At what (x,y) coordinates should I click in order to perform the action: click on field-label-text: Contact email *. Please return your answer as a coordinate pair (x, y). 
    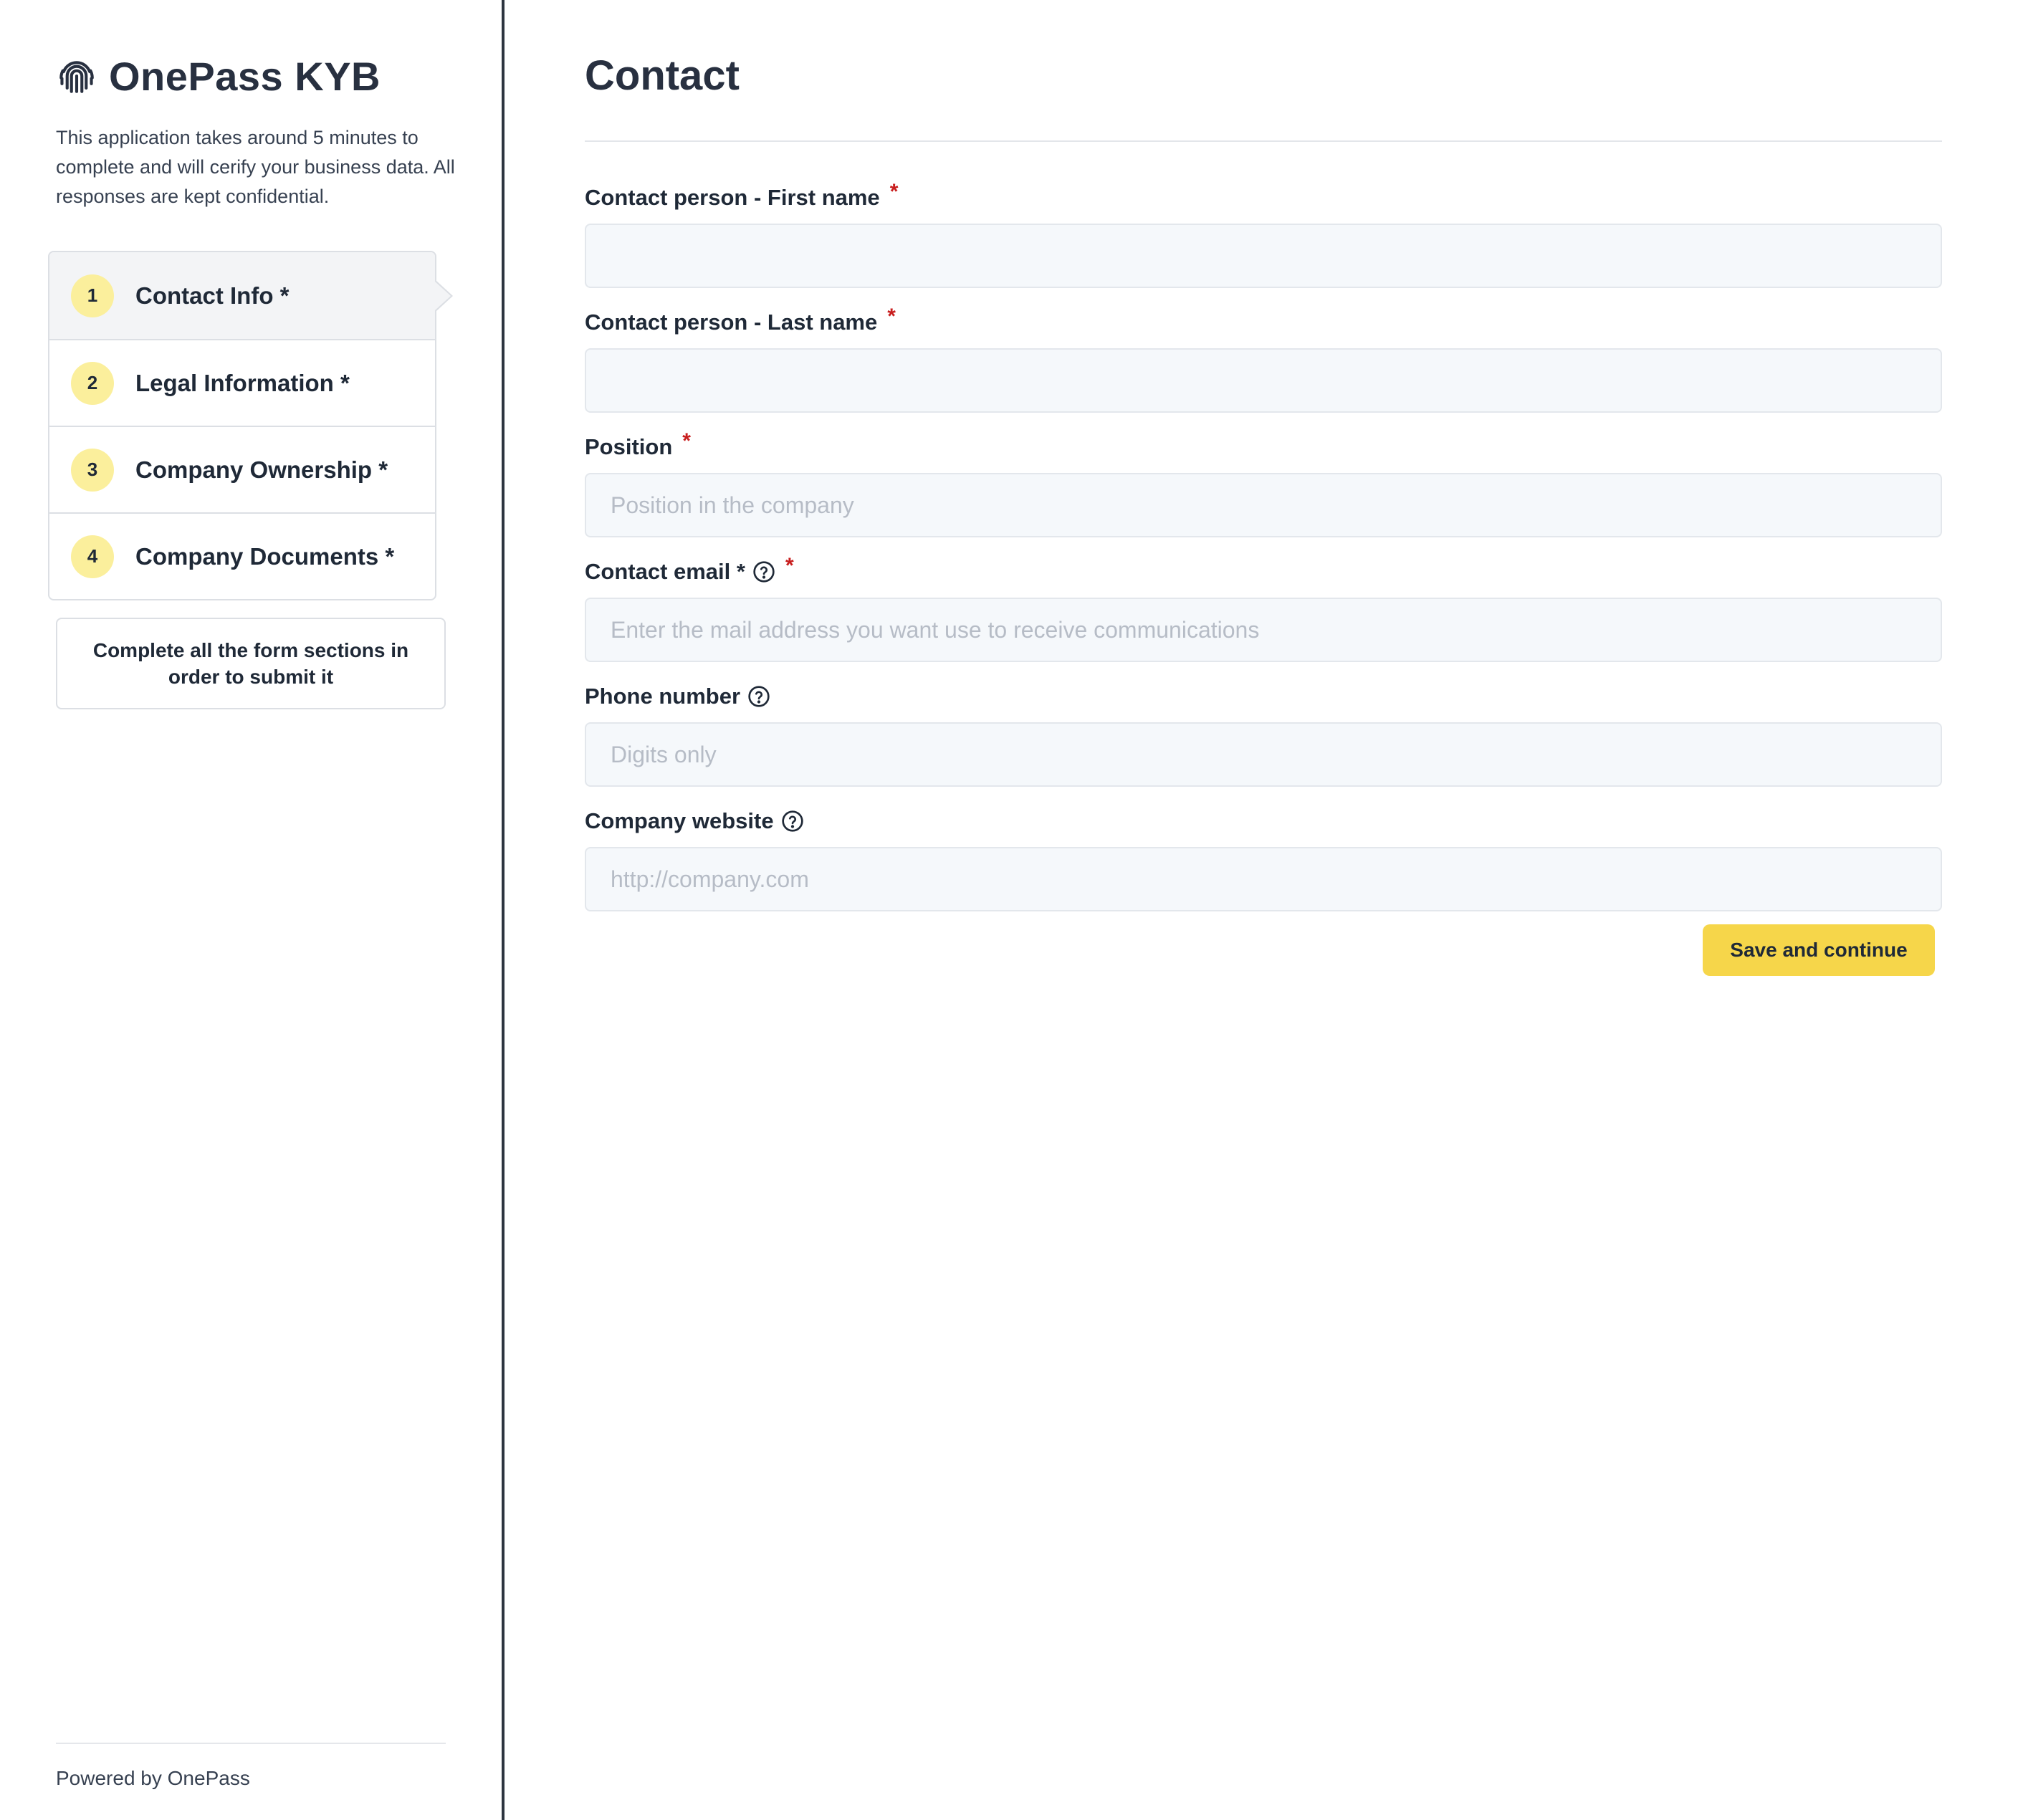
    Looking at the image, I should click on (665, 571).